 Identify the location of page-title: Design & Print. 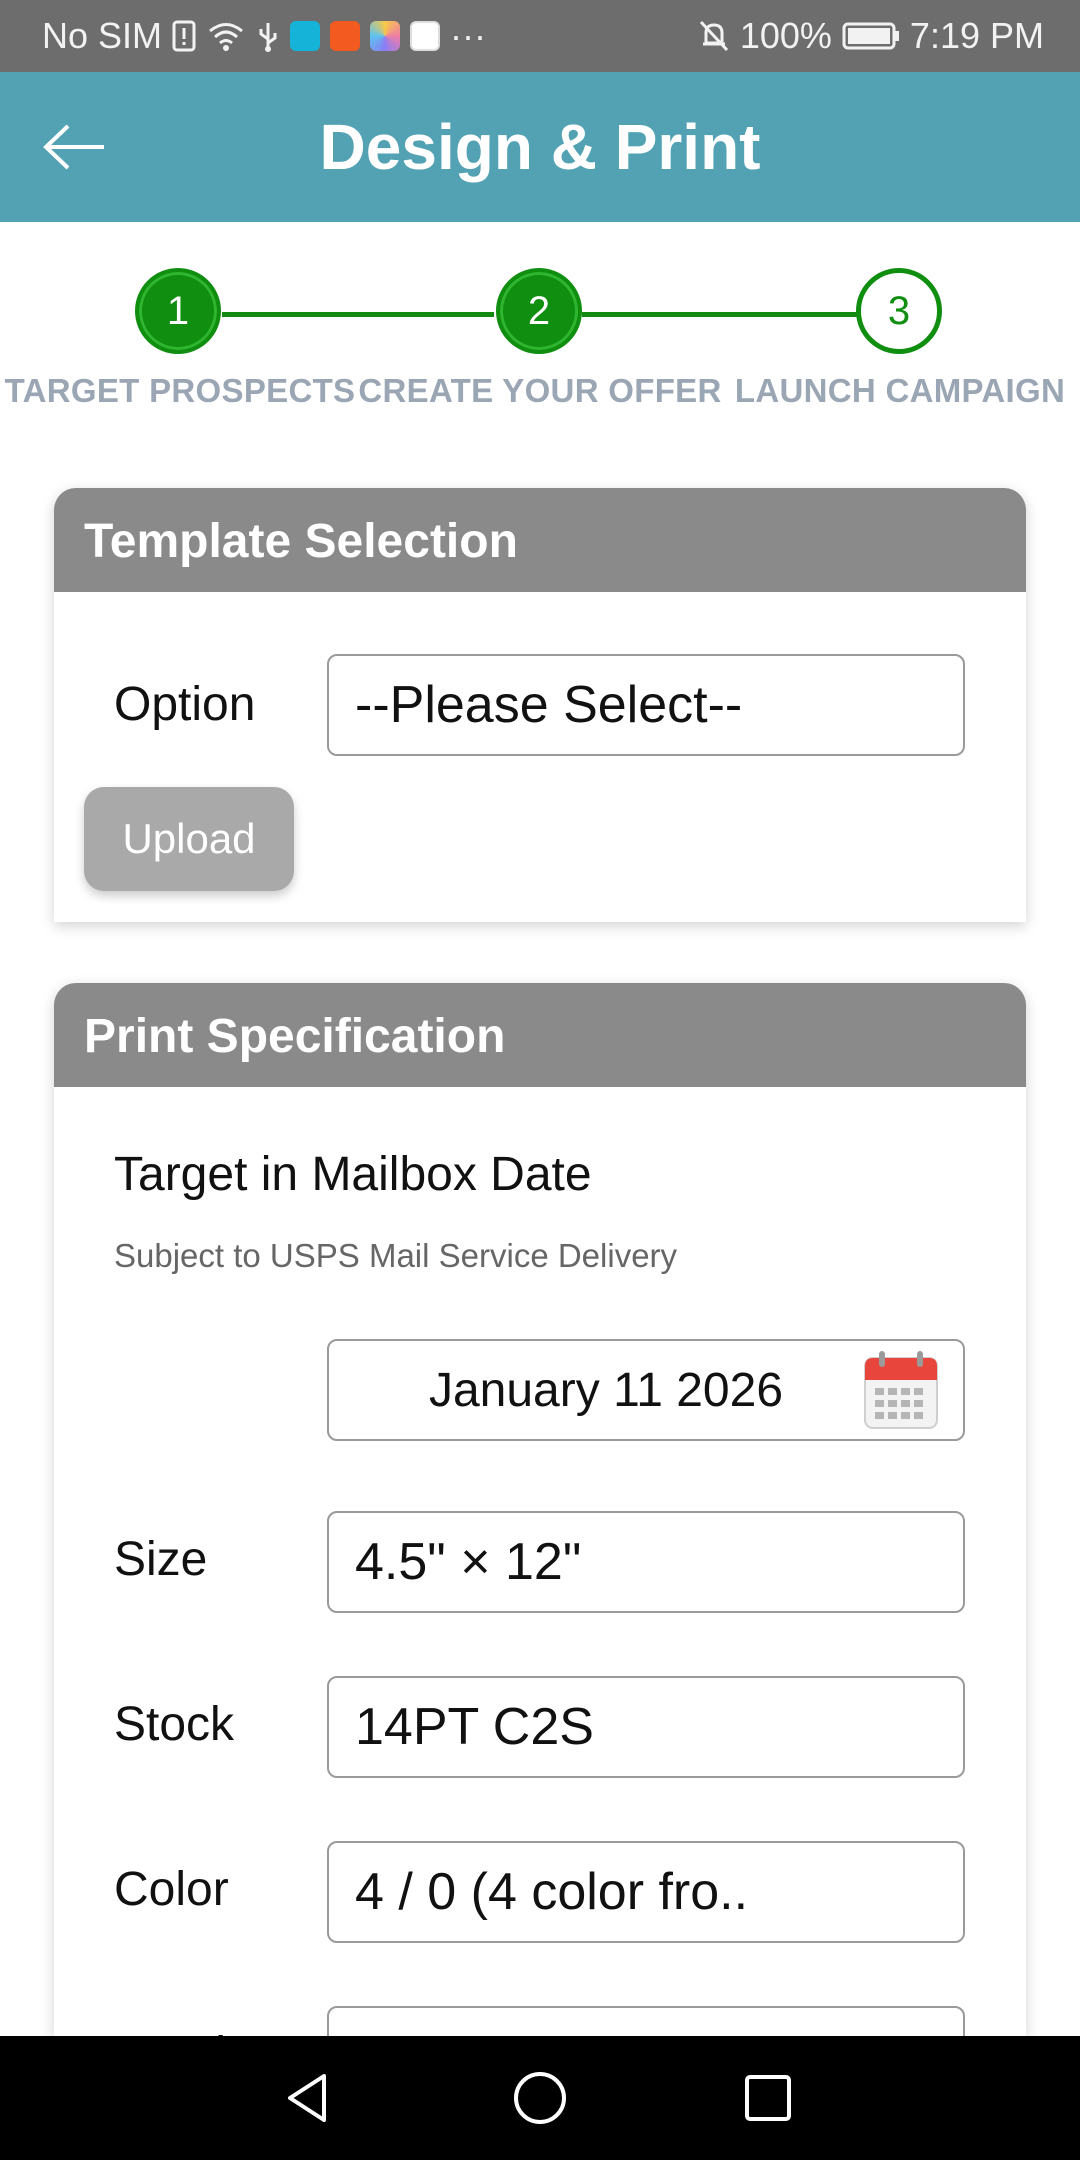
(540, 147).